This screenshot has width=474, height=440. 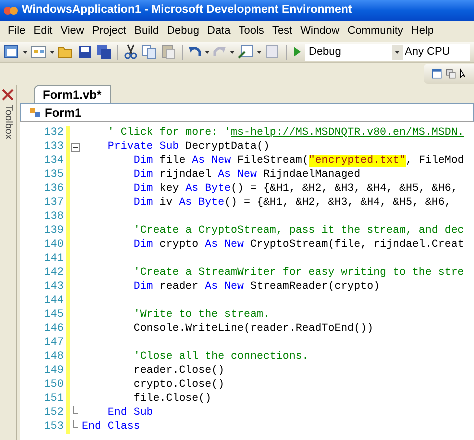 What do you see at coordinates (219, 31) in the screenshot?
I see `menu-item: Data` at bounding box center [219, 31].